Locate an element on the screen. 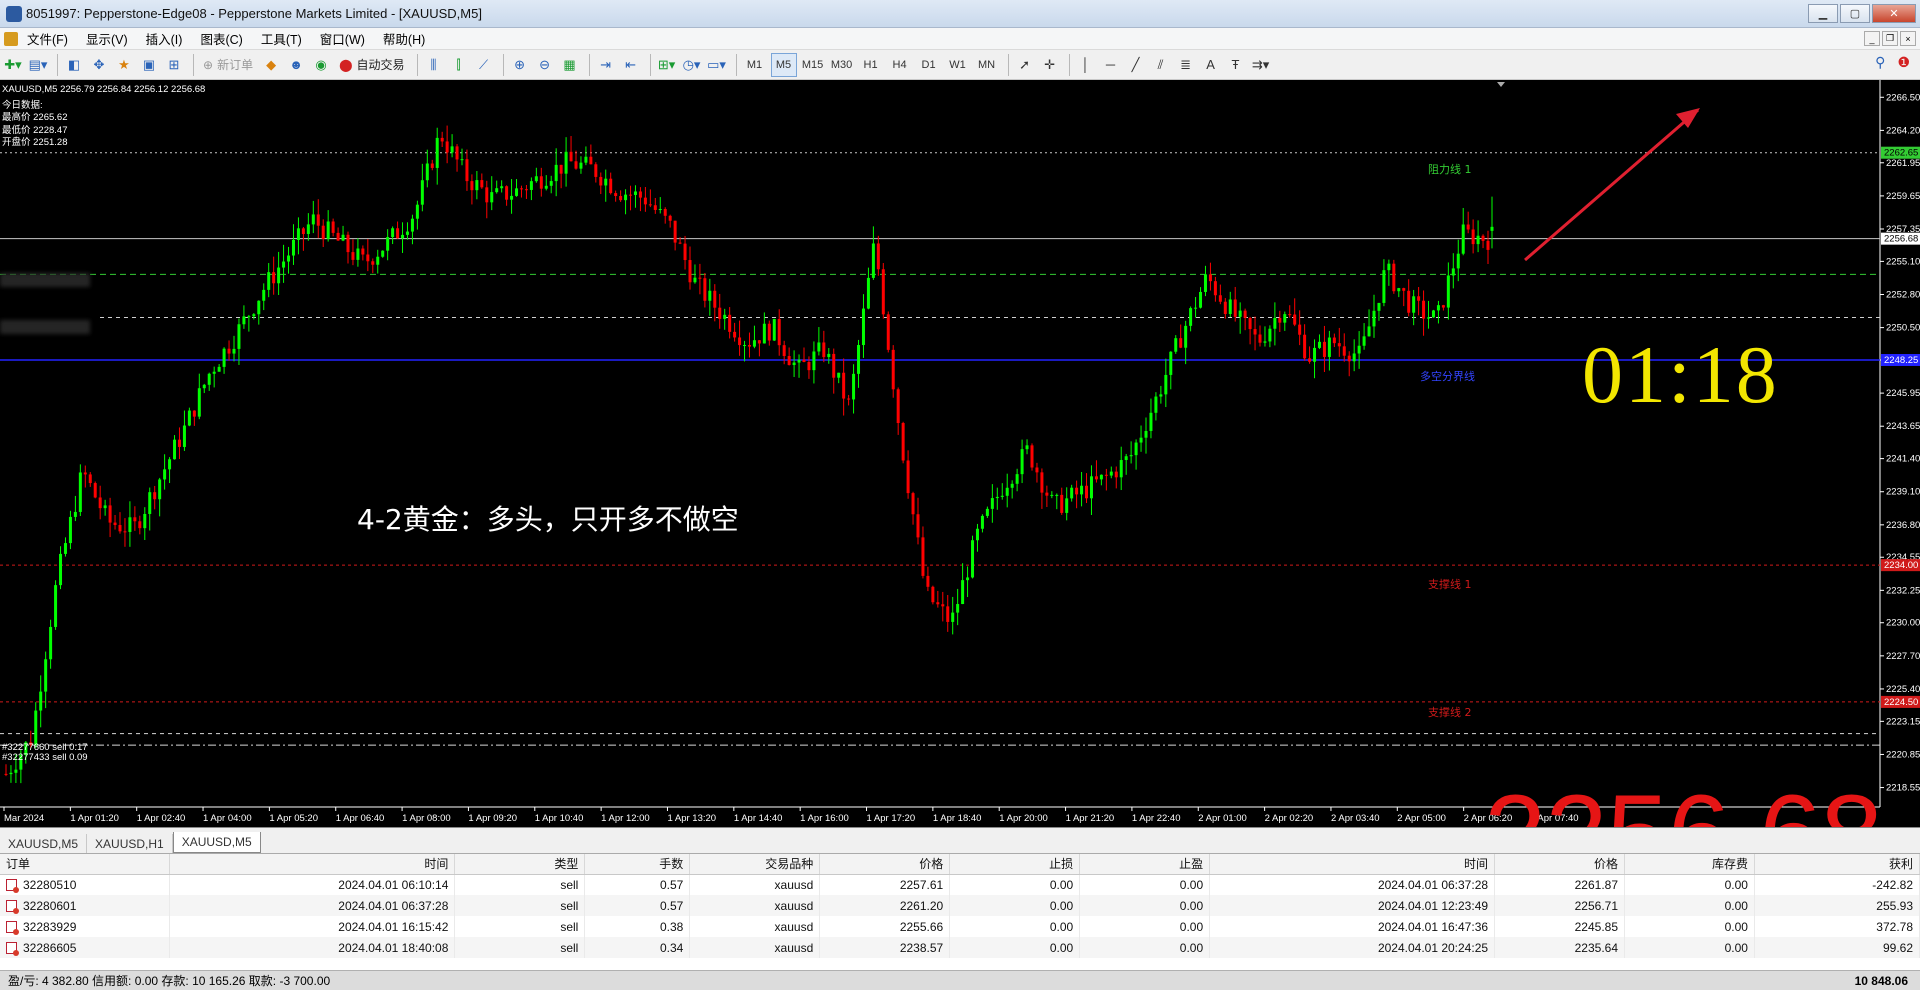 The height and width of the screenshot is (990, 1920). order-number: 32283929 is located at coordinates (50, 926).